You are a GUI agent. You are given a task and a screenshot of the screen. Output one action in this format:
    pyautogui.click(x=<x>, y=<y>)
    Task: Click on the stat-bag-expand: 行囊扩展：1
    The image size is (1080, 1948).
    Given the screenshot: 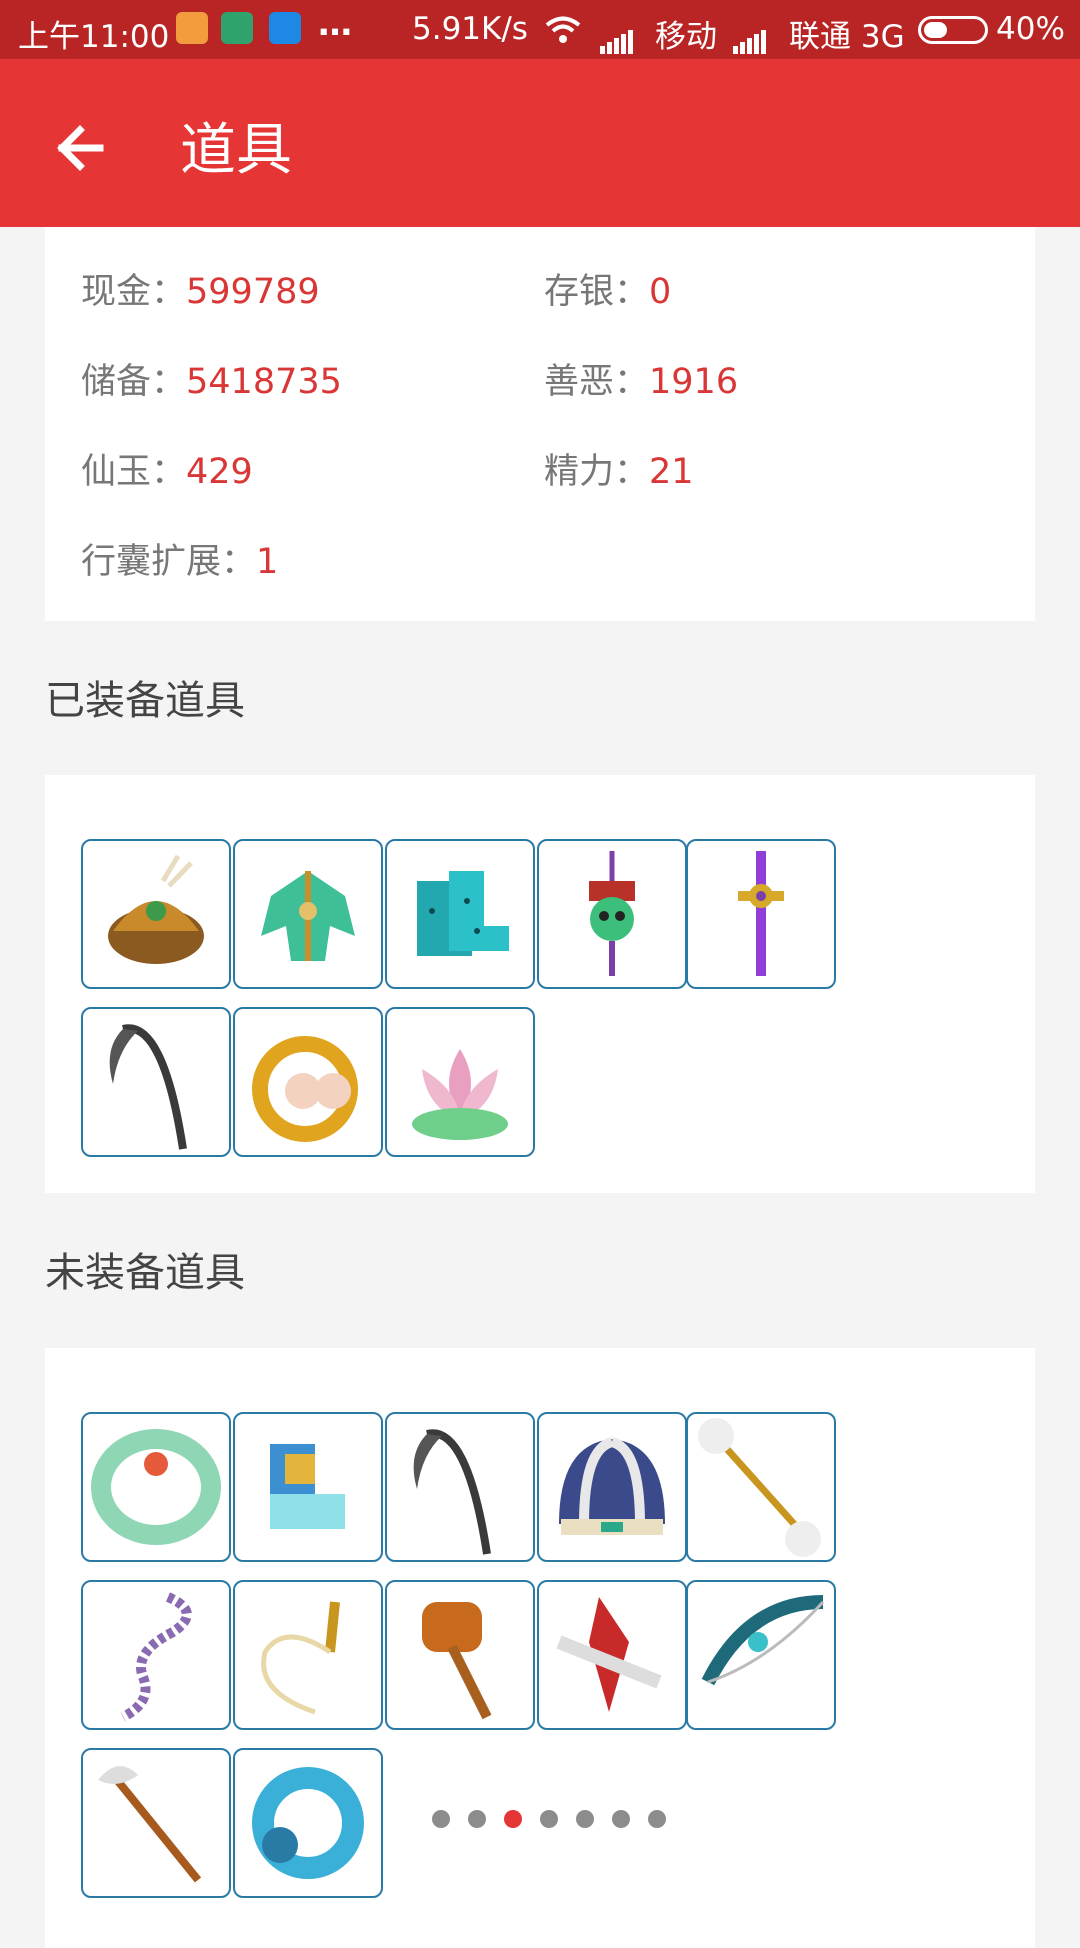 What is the action you would take?
    pyautogui.click(x=179, y=558)
    